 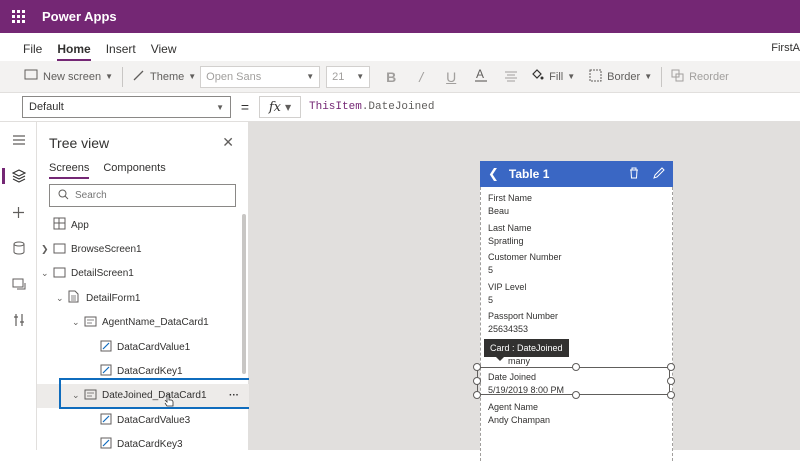 I want to click on tab-screens: Screens, so click(x=69, y=170).